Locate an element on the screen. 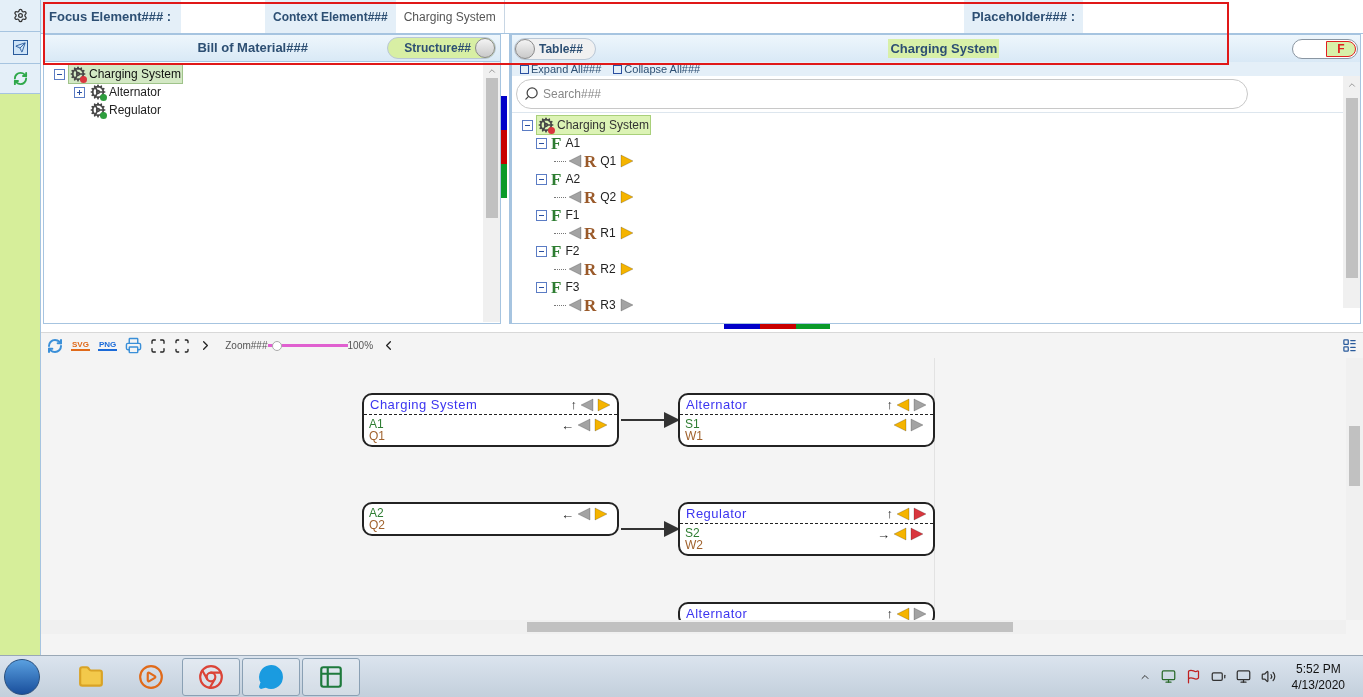 Image resolution: width=1363 pixels, height=697 pixels. toggle-switch: Table## is located at coordinates (555, 48).